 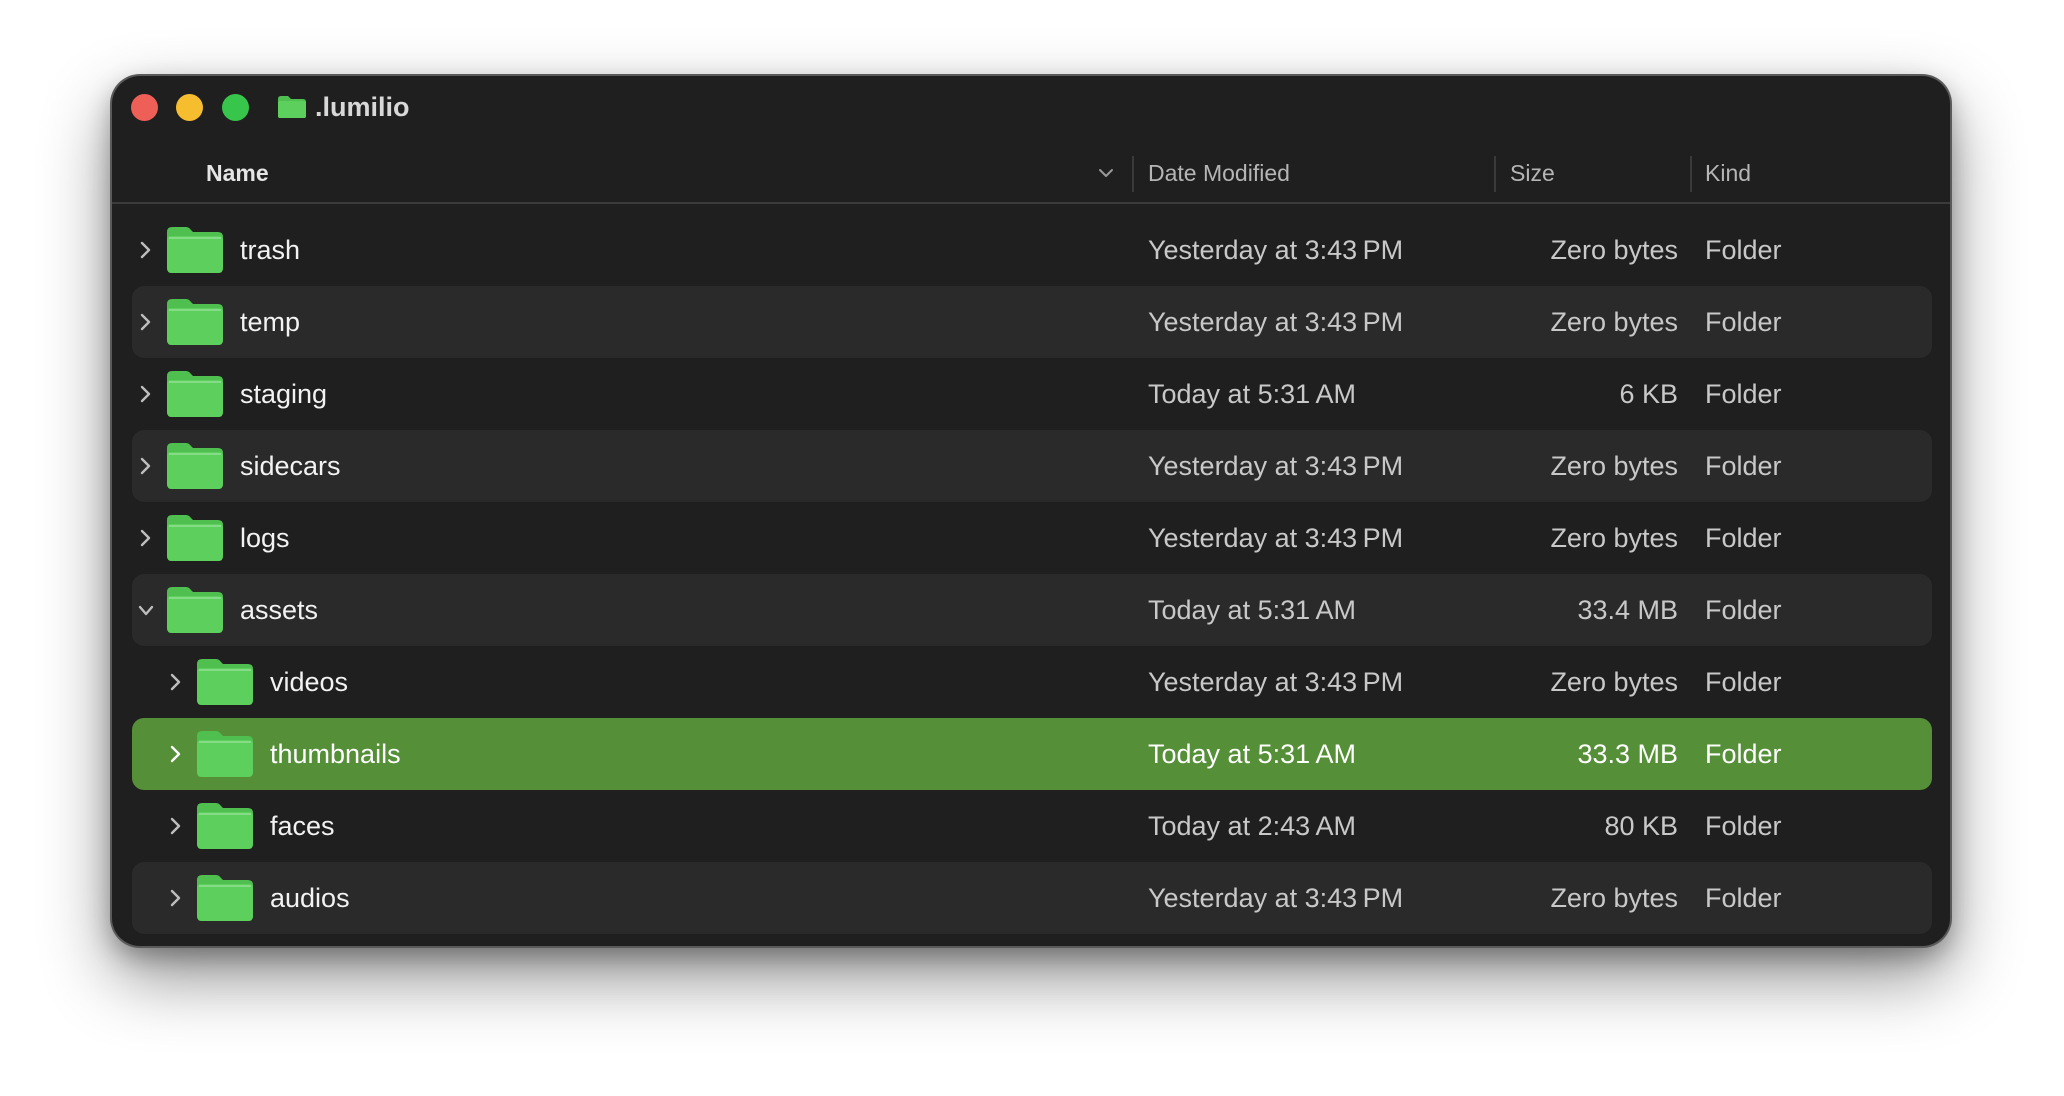 I want to click on window-title: .lumilio, so click(x=343, y=107).